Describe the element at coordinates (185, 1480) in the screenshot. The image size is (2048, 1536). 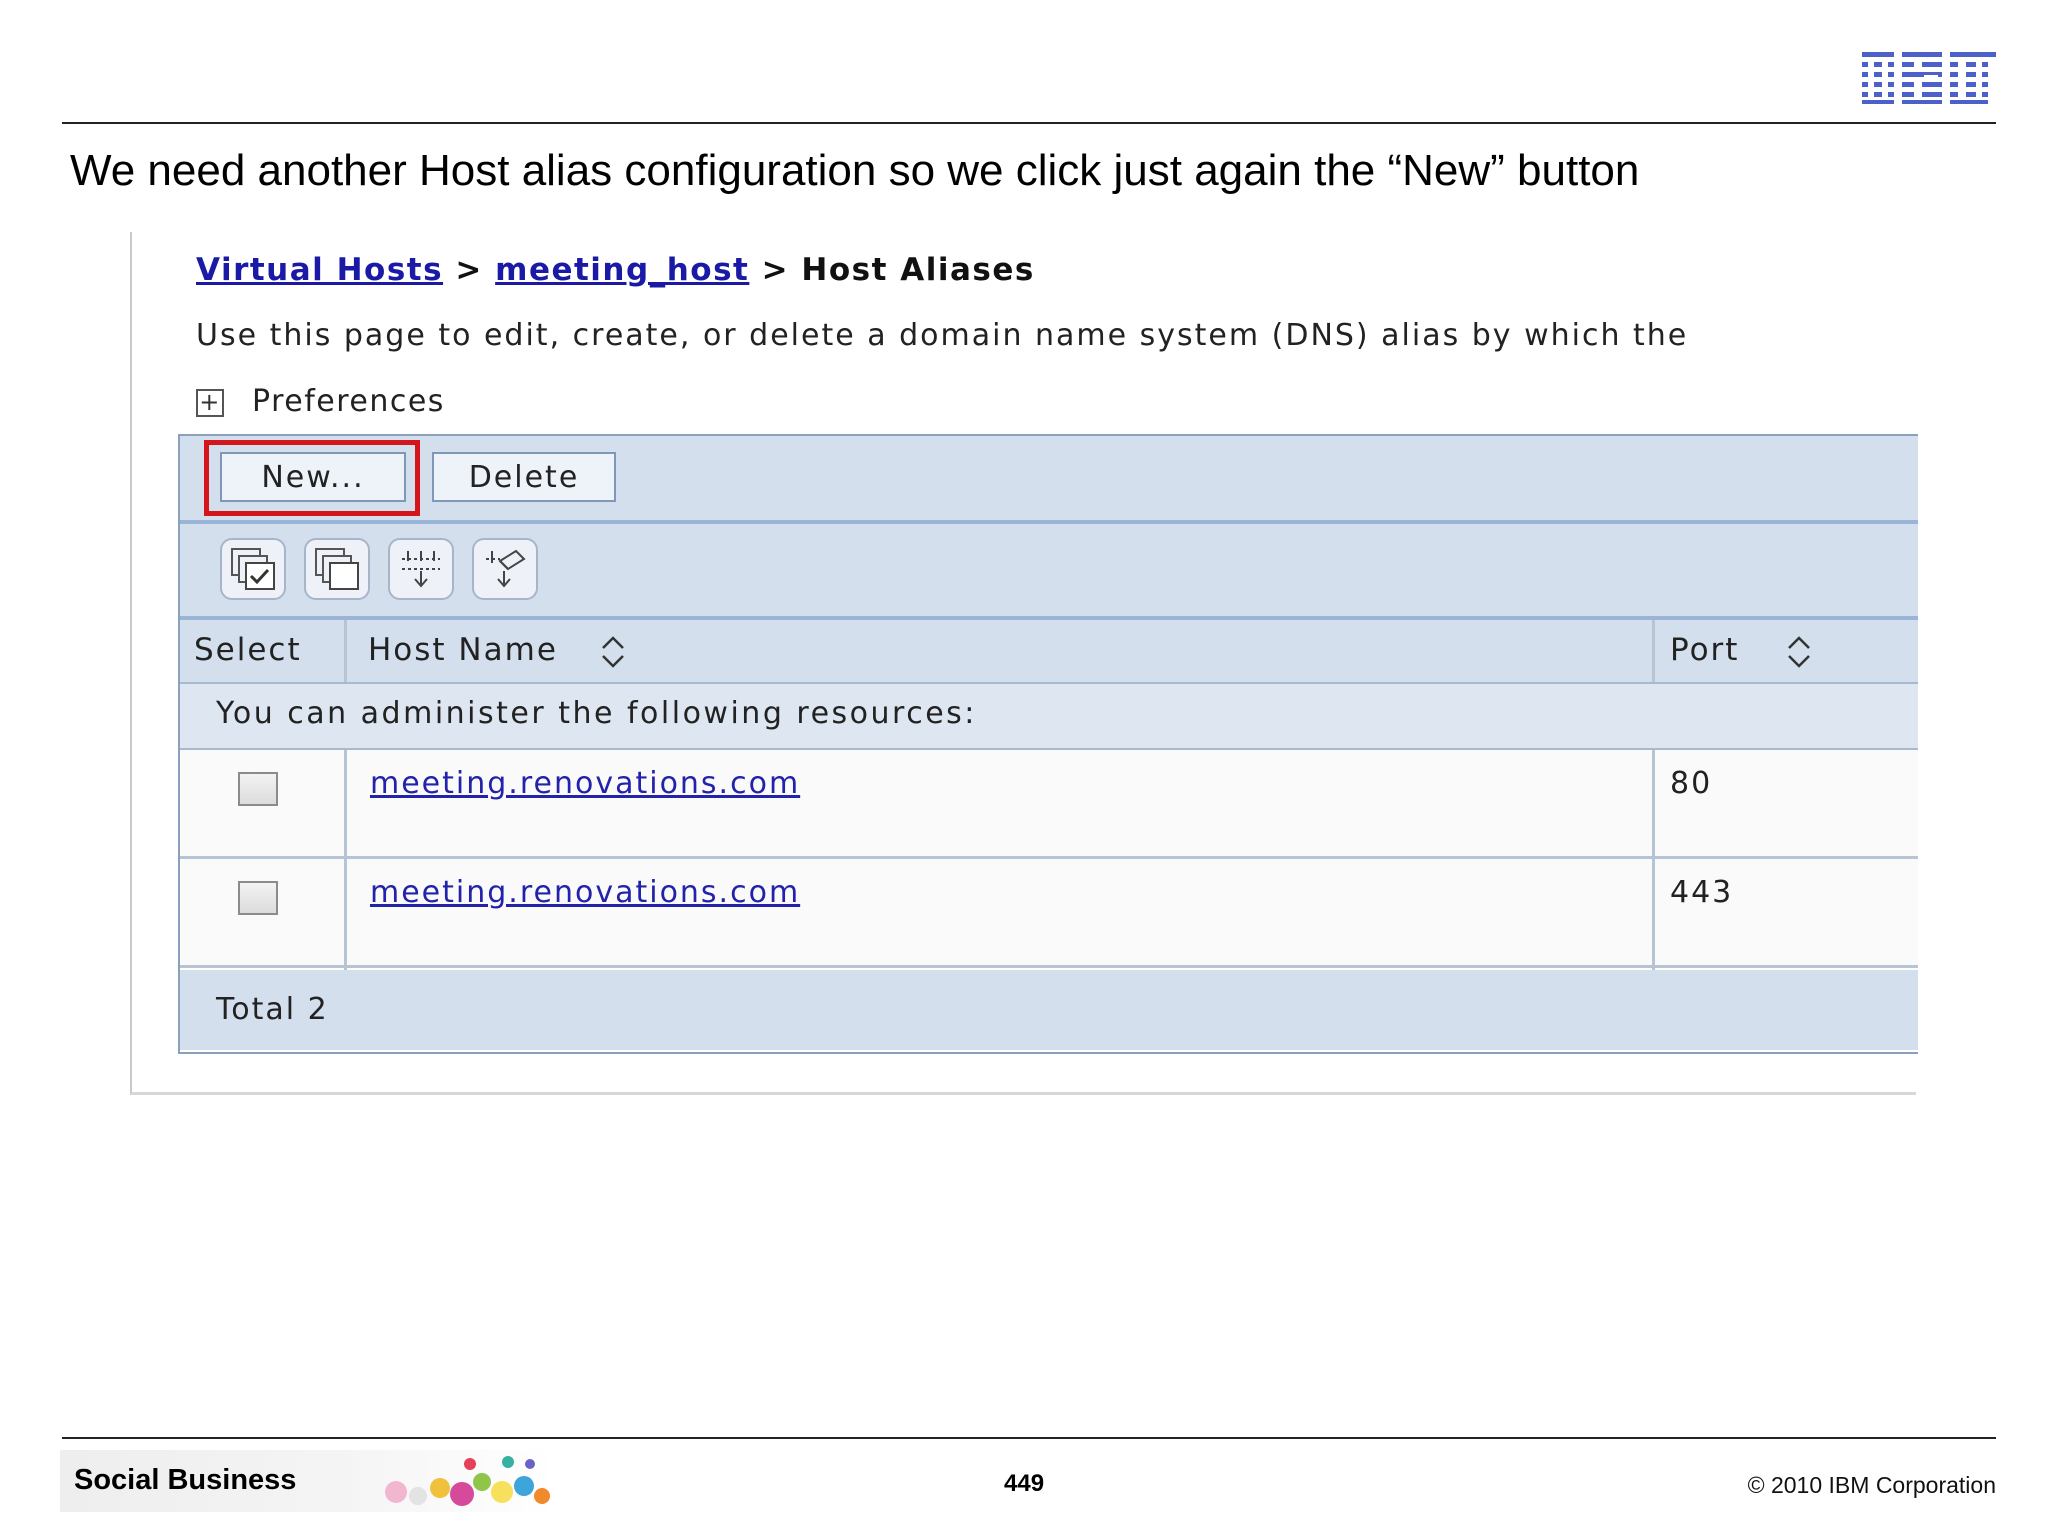
I see `footer-brand: Social Business` at that location.